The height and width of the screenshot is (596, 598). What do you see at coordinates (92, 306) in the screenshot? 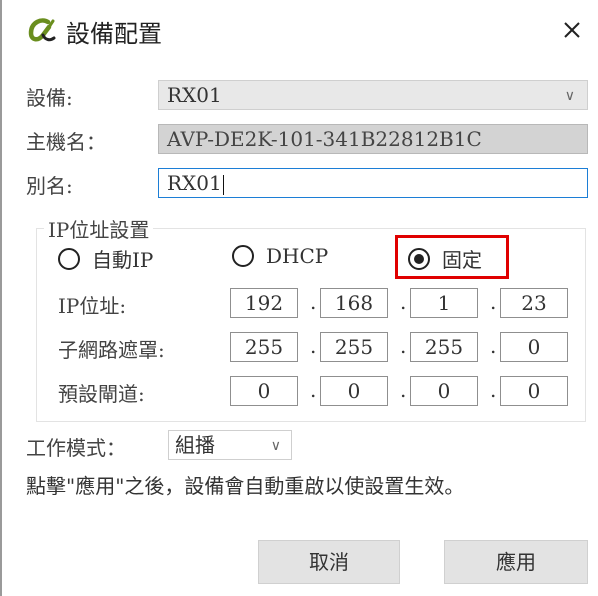
I see `ip-address-label: IP位址:` at bounding box center [92, 306].